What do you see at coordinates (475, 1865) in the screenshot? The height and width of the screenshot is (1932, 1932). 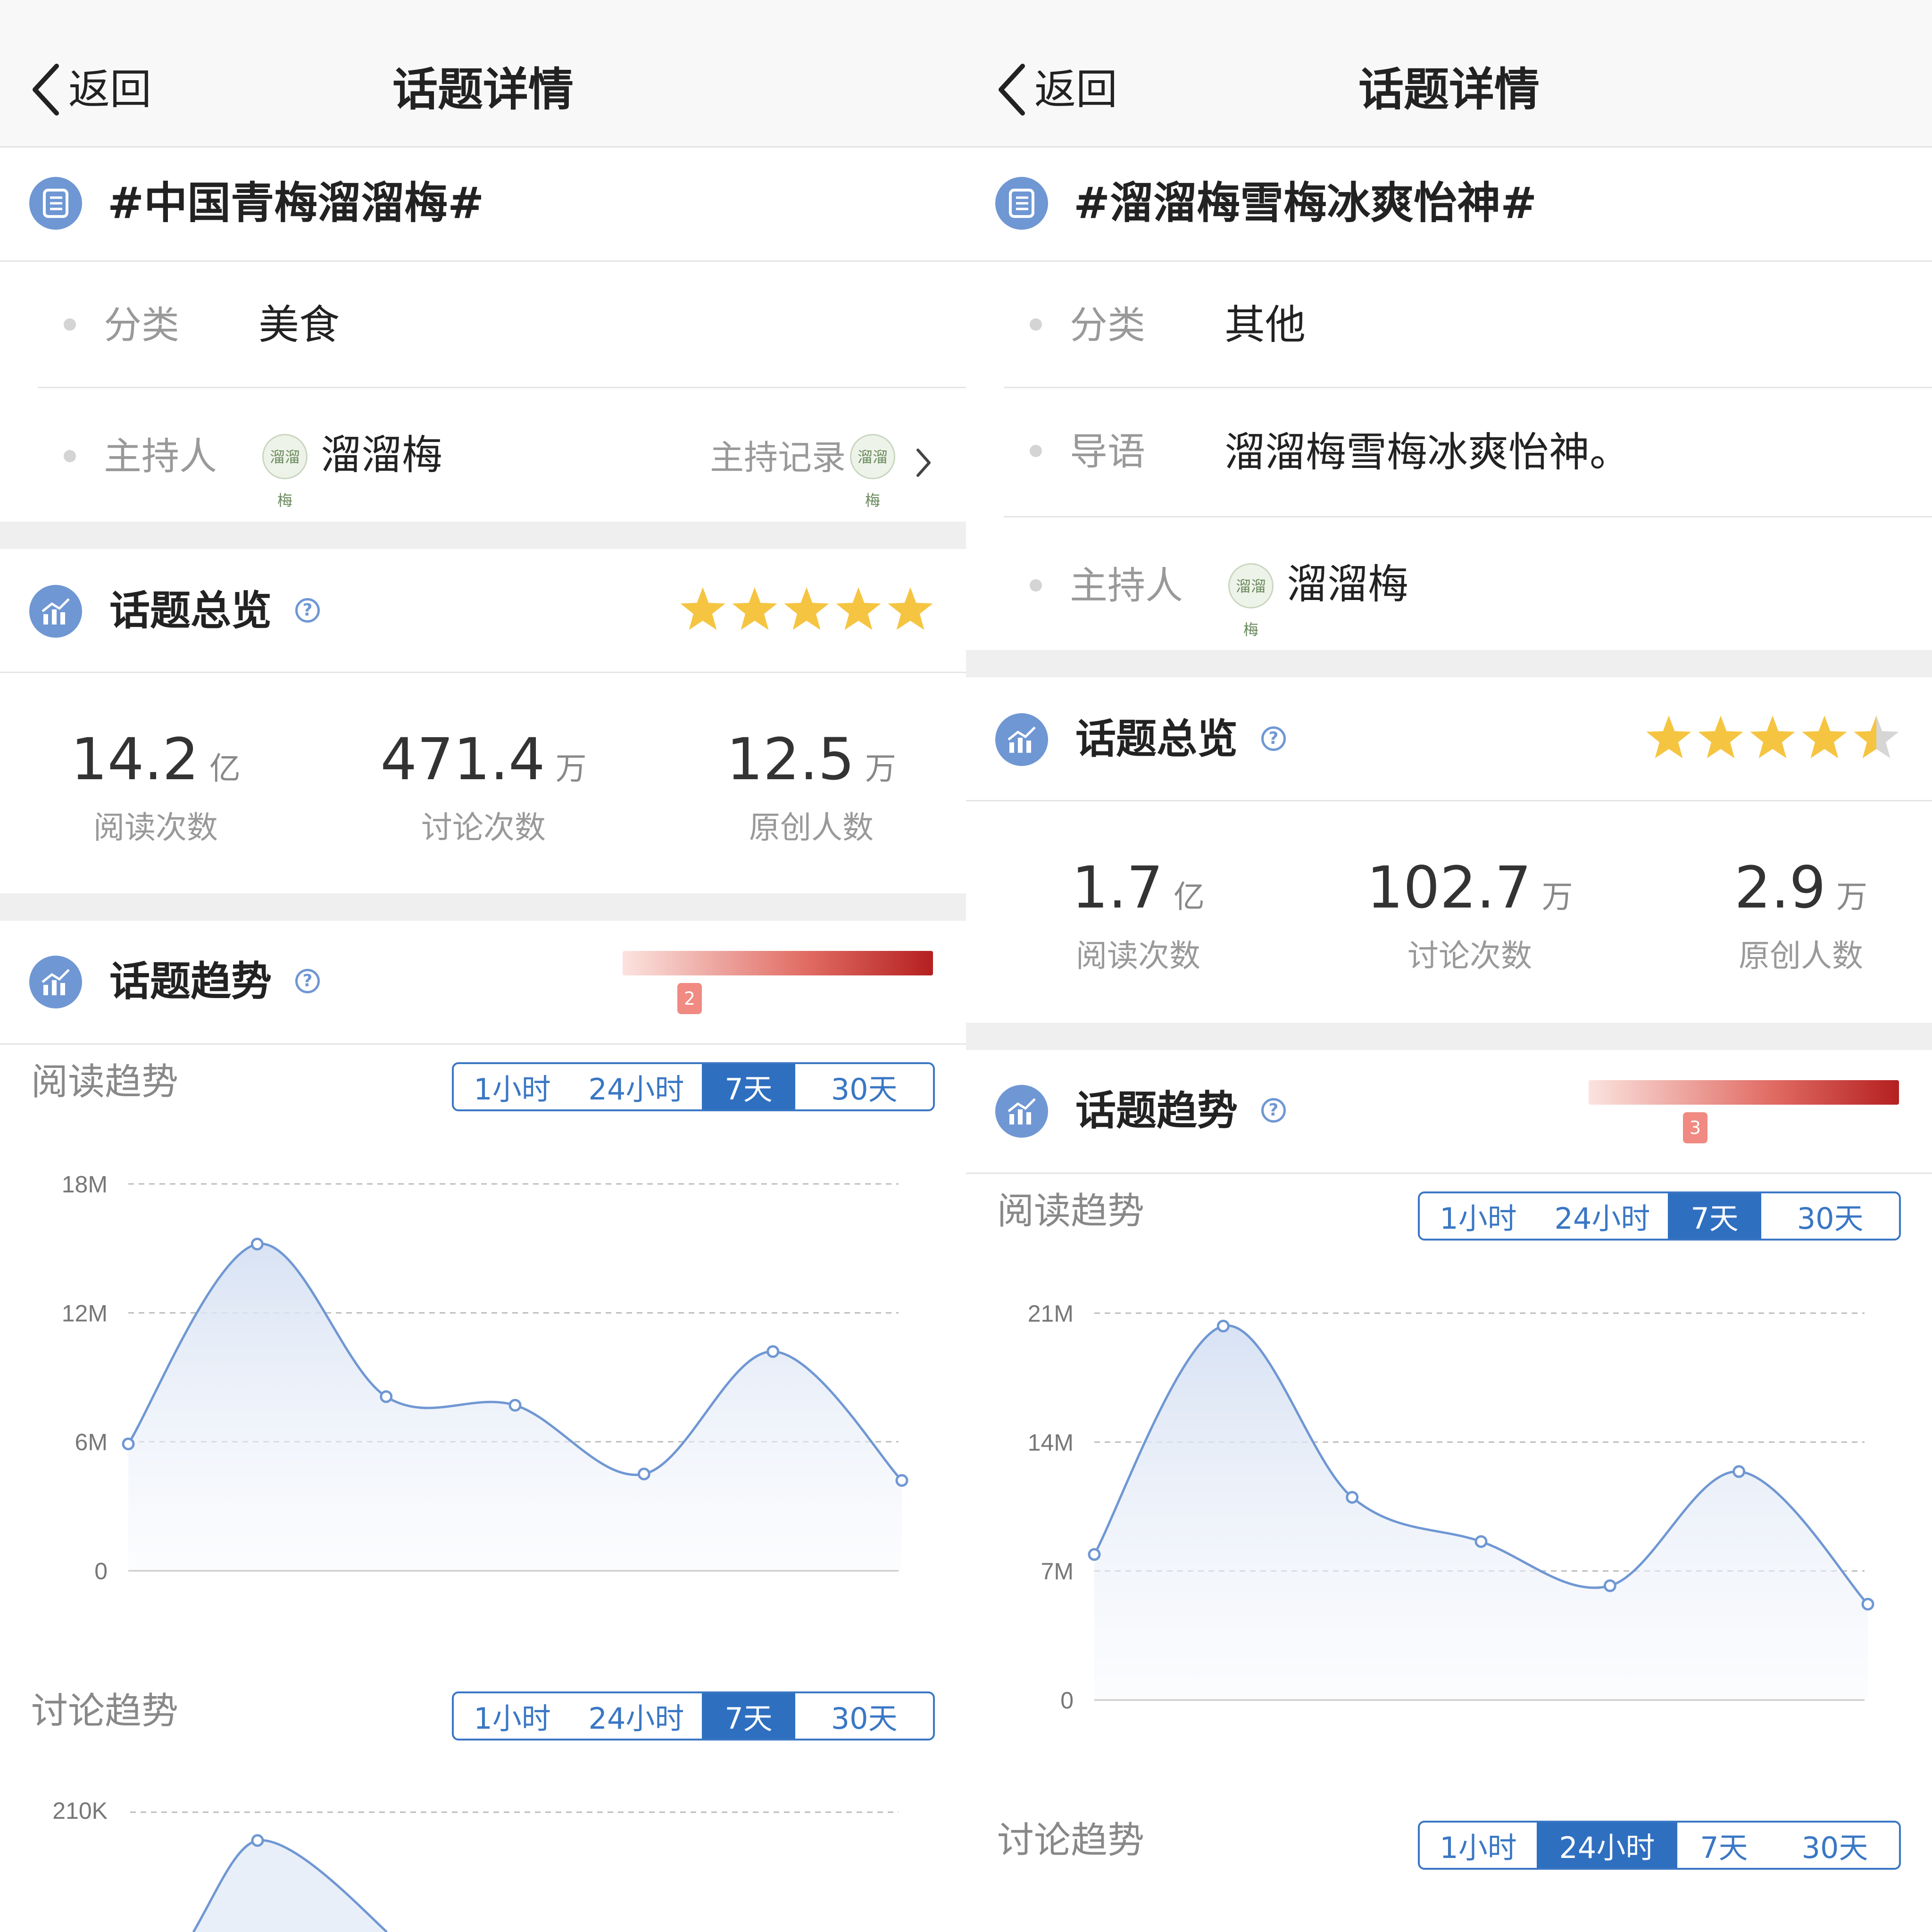 I see `discuss-trend-chart-partial: 210K` at bounding box center [475, 1865].